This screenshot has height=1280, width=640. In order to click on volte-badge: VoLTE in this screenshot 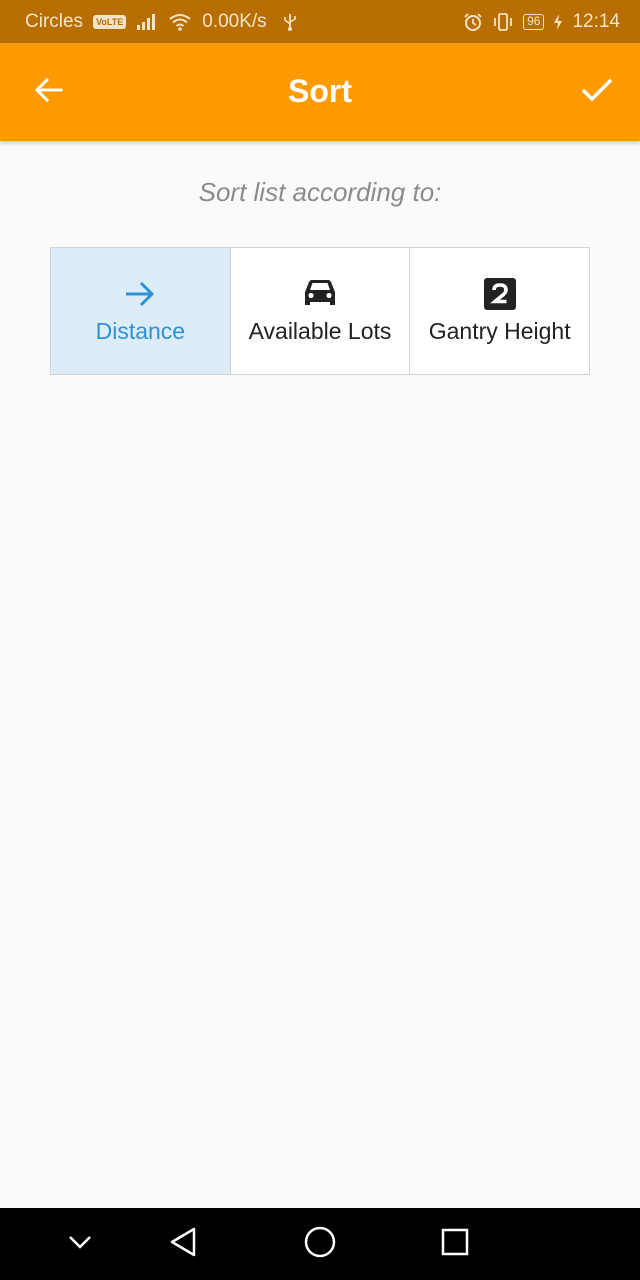, I will do `click(110, 21)`.